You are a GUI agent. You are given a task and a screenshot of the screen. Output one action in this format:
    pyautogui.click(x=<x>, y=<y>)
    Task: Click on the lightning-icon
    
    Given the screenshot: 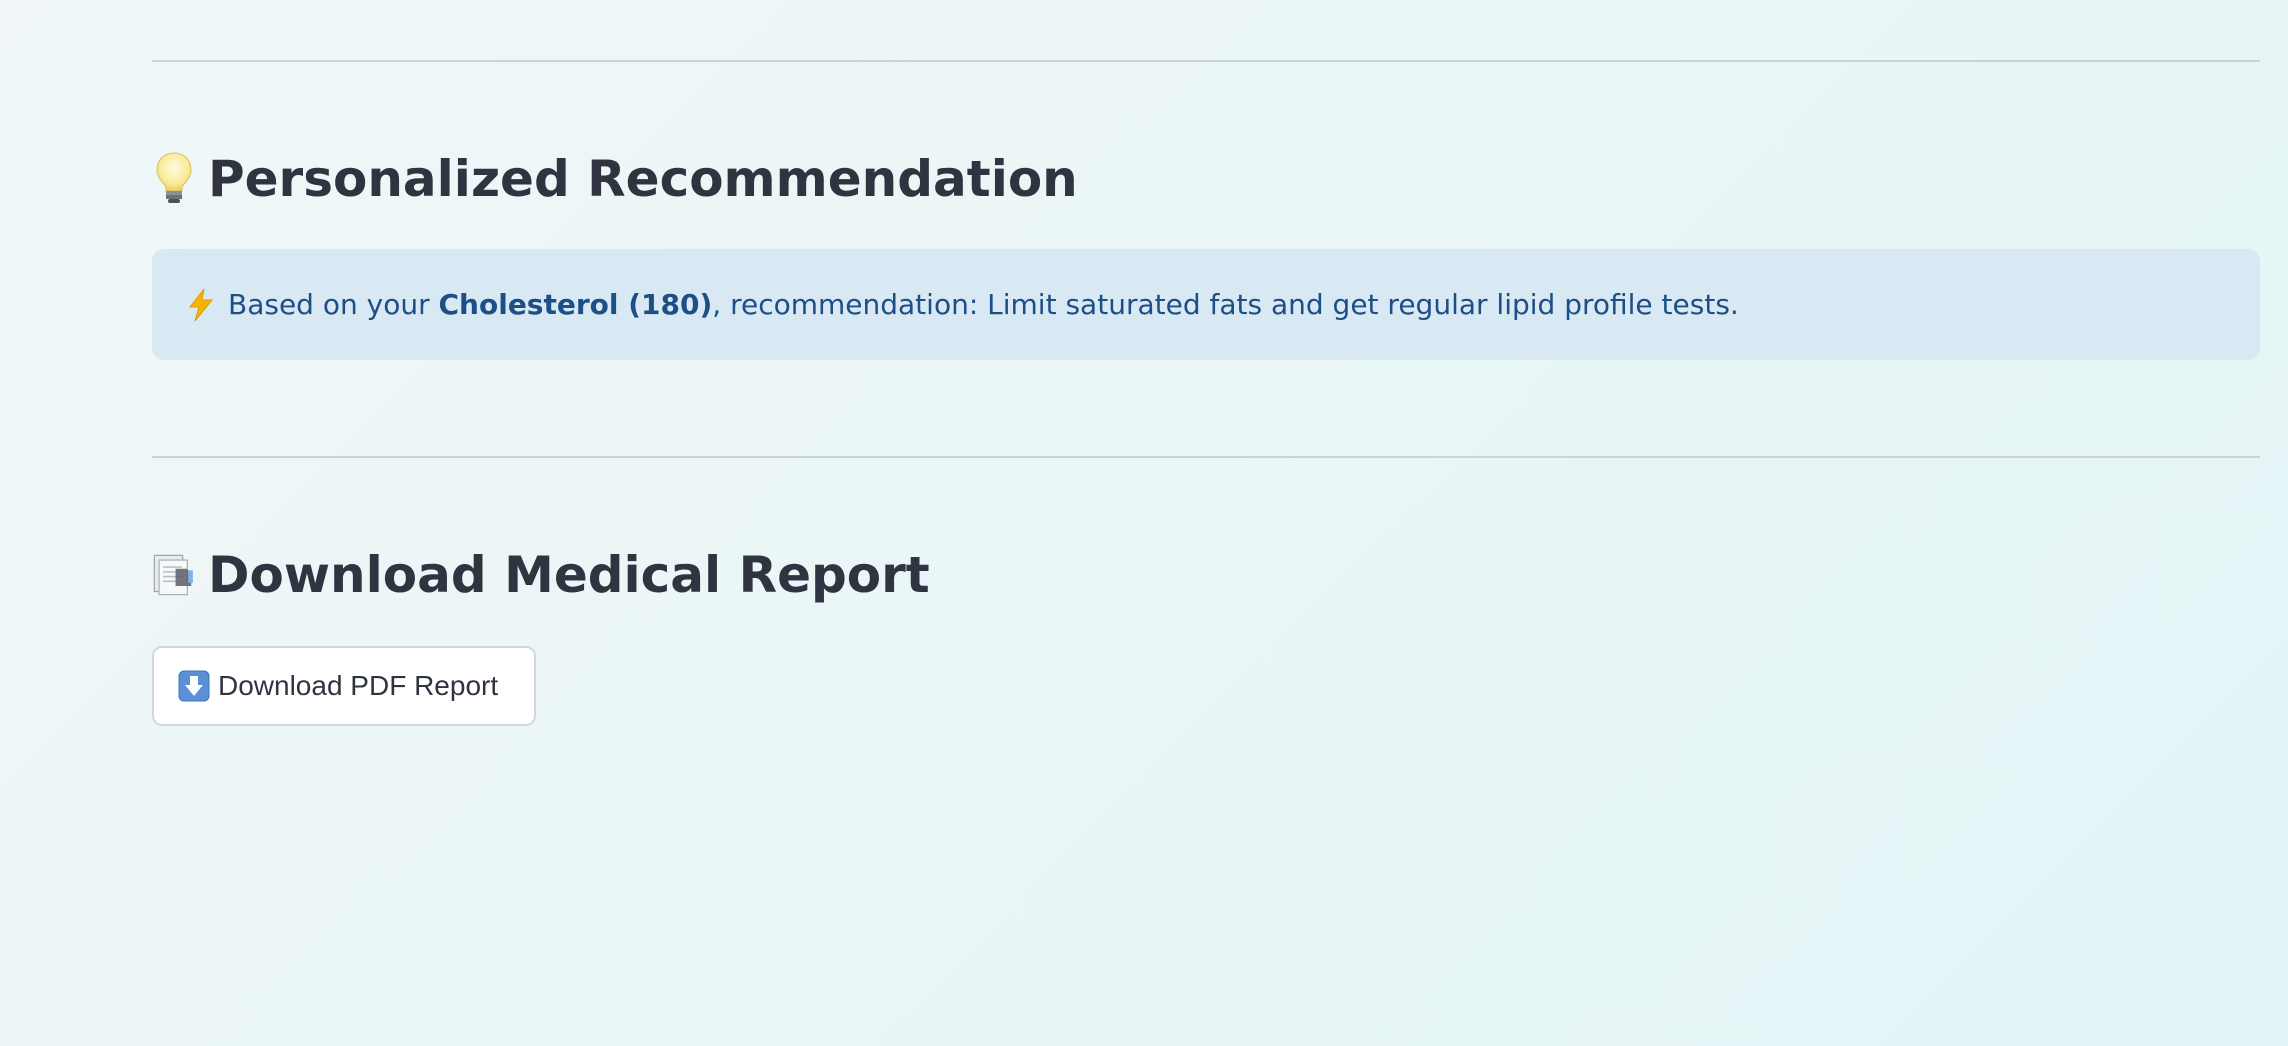 What is the action you would take?
    pyautogui.click(x=201, y=305)
    